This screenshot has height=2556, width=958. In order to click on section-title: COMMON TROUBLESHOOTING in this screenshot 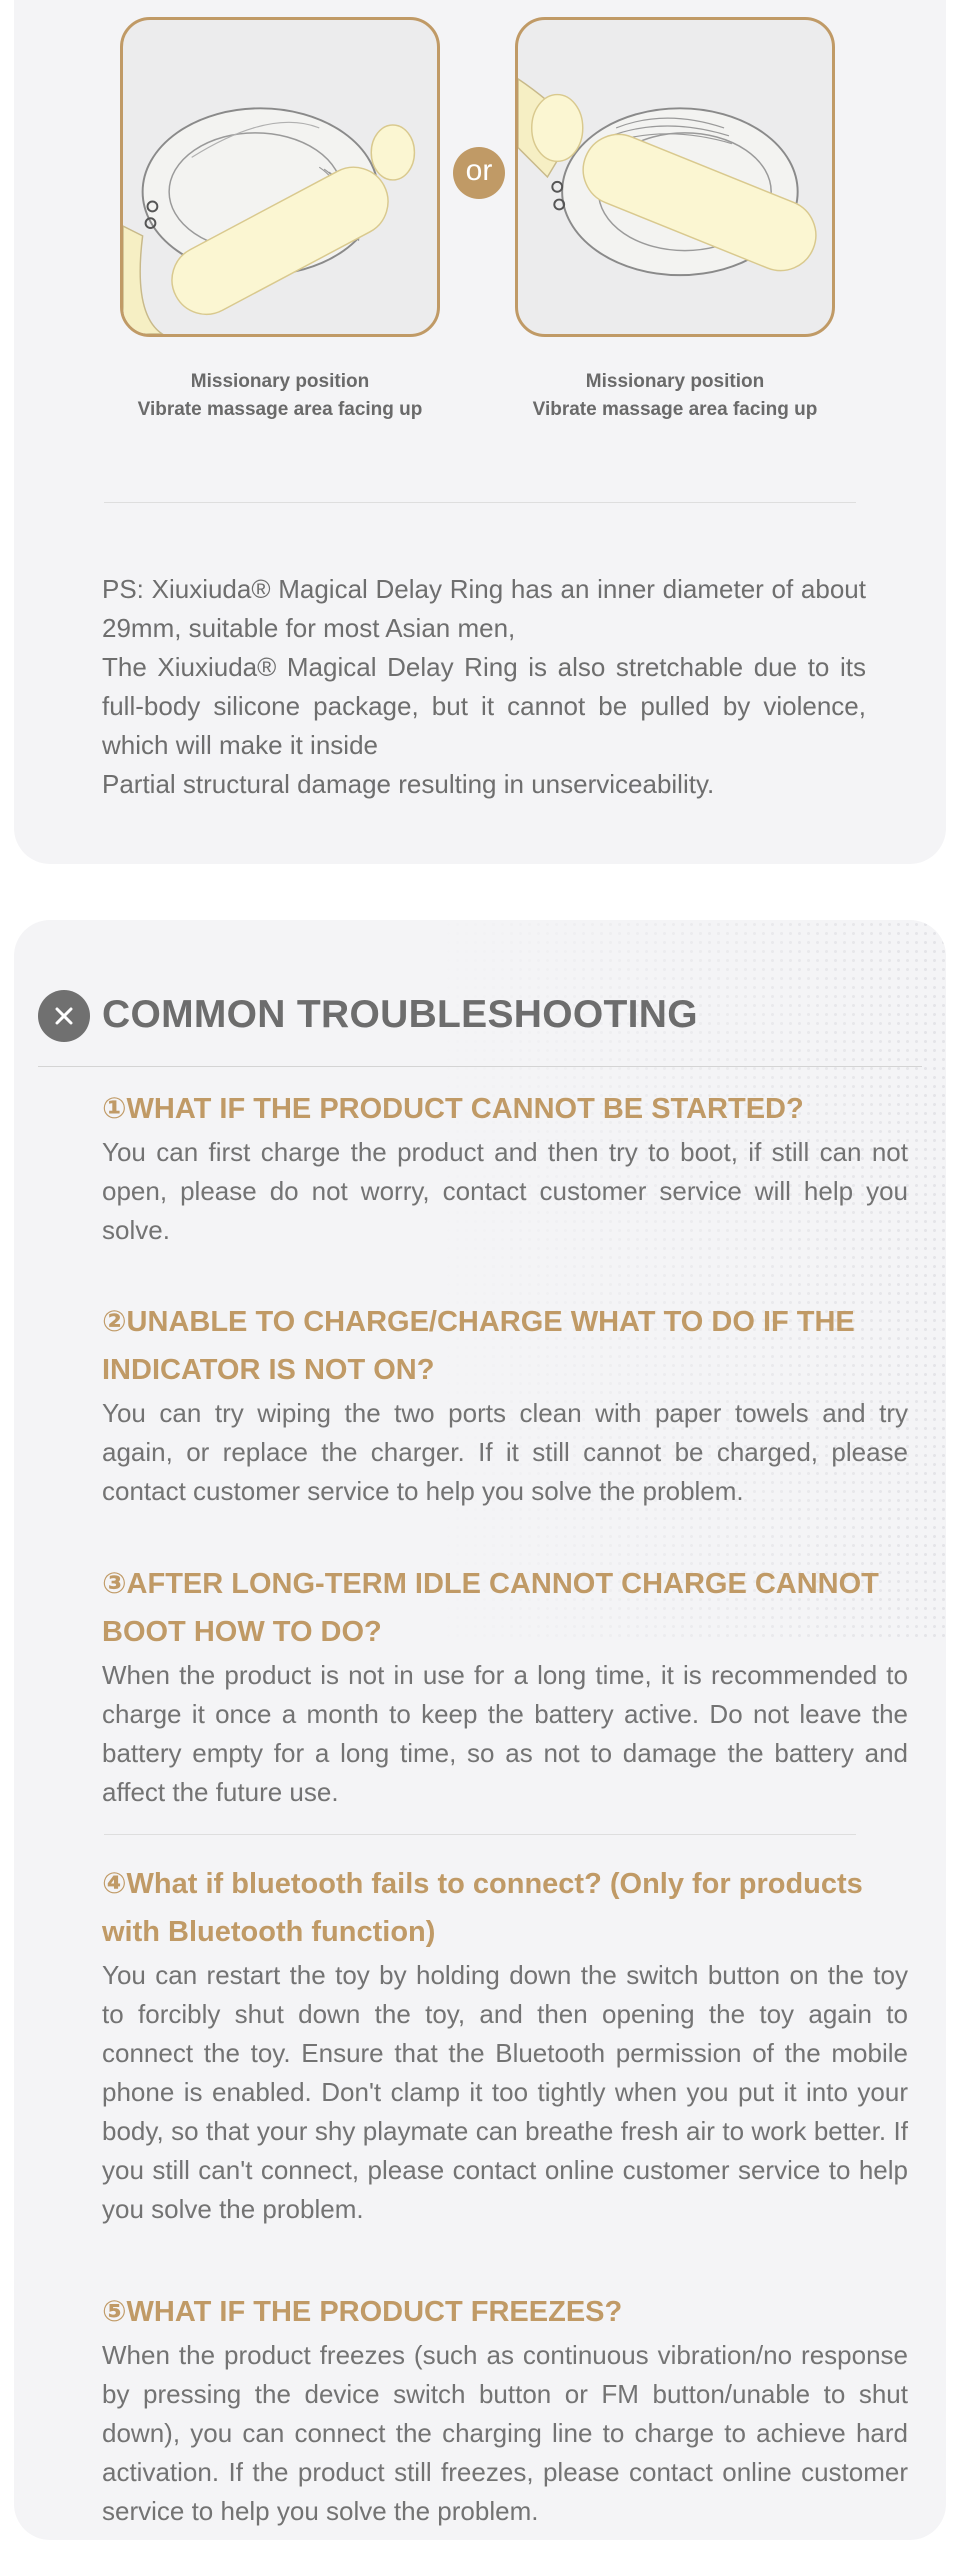, I will do `click(400, 1014)`.